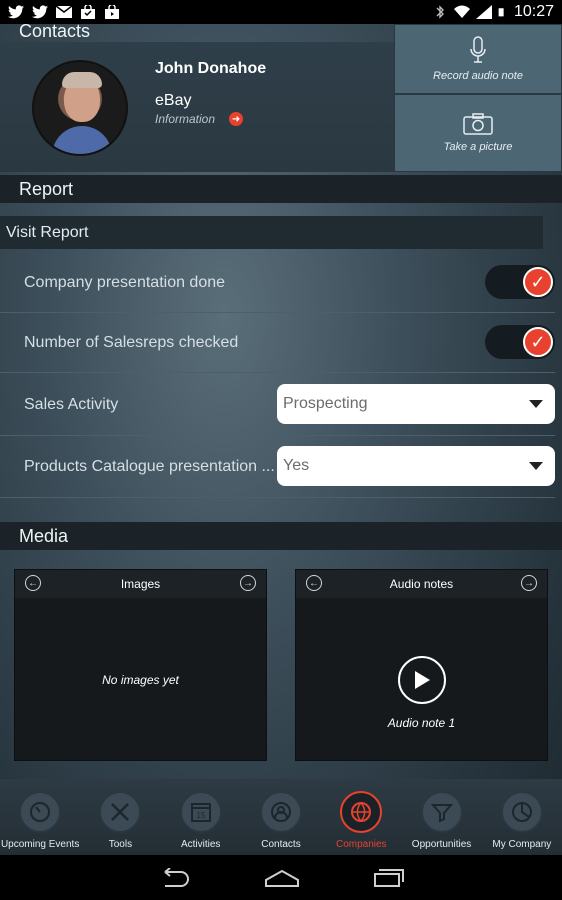 This screenshot has height=900, width=562. What do you see at coordinates (277, 343) in the screenshot?
I see `report-row-salesreps: Number of Salesreps checked ✓` at bounding box center [277, 343].